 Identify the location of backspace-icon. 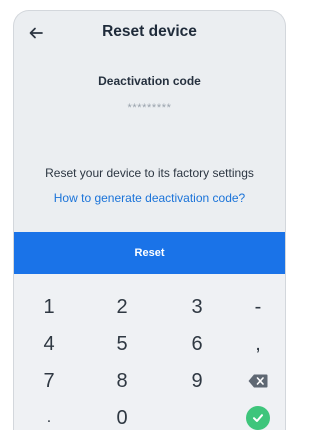
(258, 381).